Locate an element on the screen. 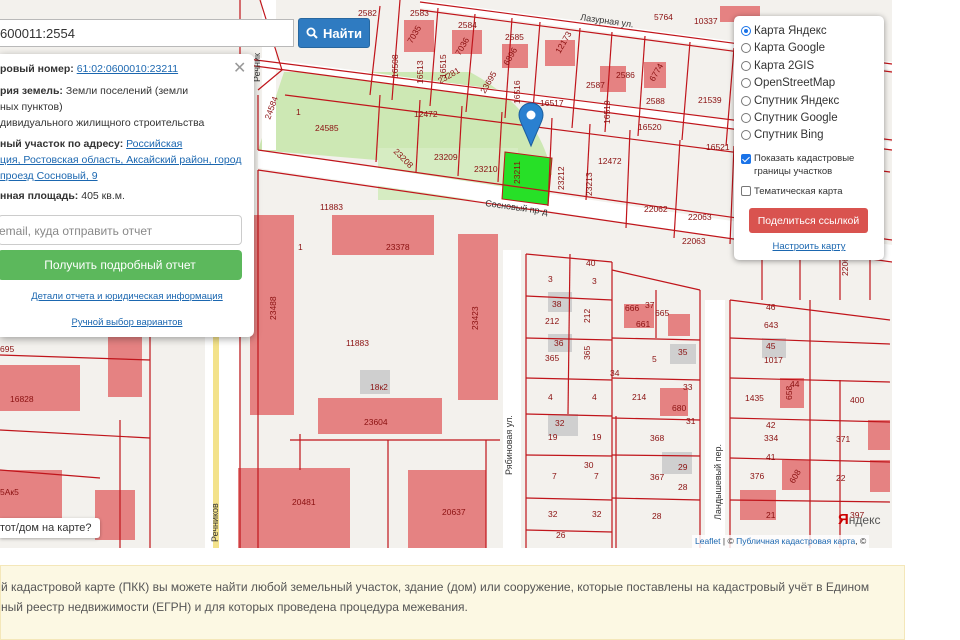  parcel-label: 42 is located at coordinates (771, 425).